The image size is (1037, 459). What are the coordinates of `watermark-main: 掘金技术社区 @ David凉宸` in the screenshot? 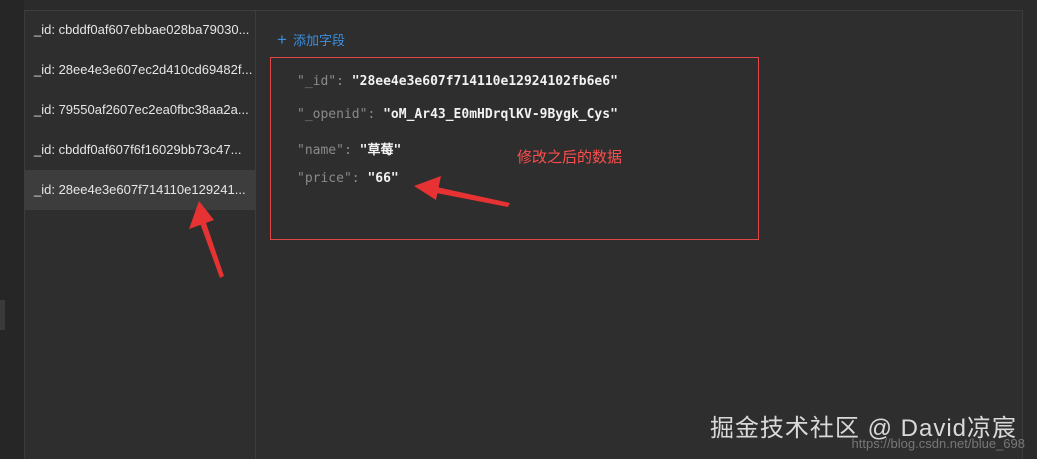 It's located at (863, 428).